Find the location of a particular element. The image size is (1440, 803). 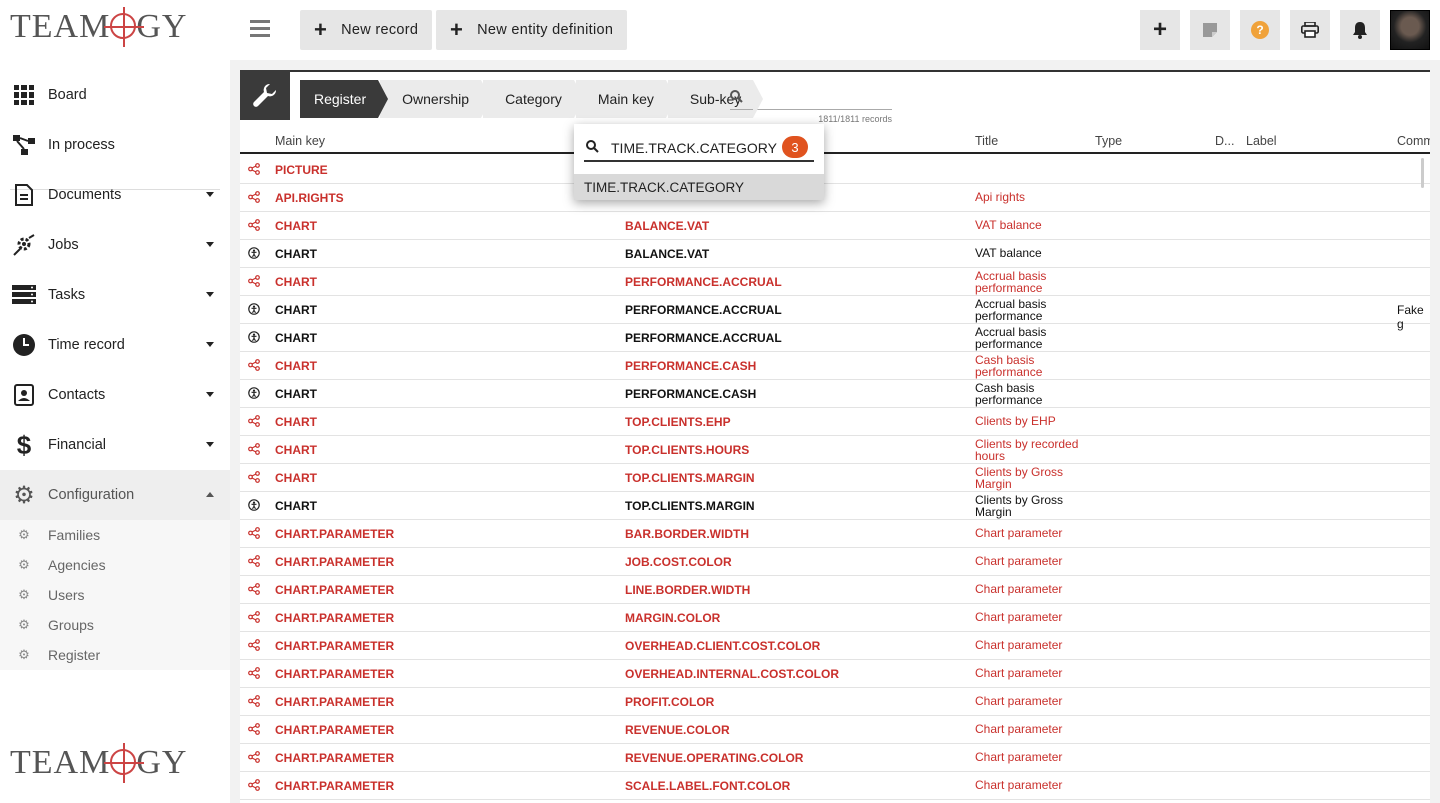

user-avatar is located at coordinates (1410, 30).